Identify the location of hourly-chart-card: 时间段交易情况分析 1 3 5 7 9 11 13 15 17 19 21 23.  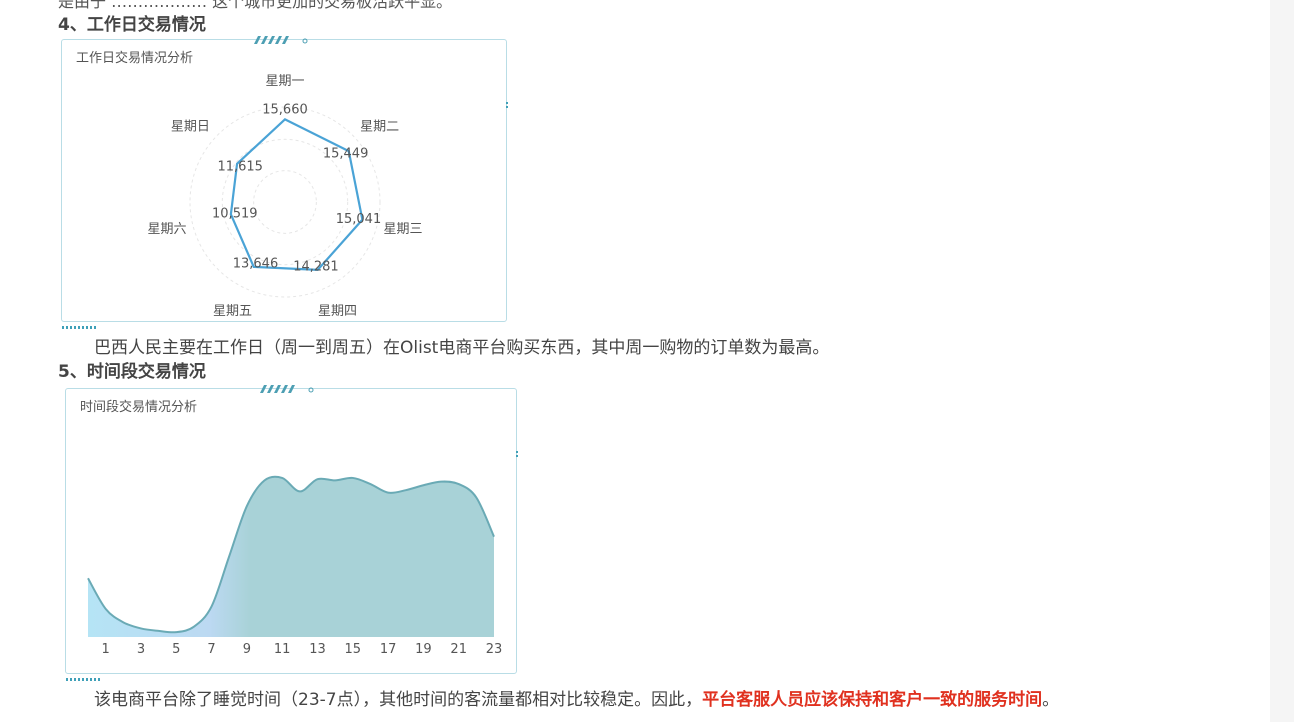
(291, 533).